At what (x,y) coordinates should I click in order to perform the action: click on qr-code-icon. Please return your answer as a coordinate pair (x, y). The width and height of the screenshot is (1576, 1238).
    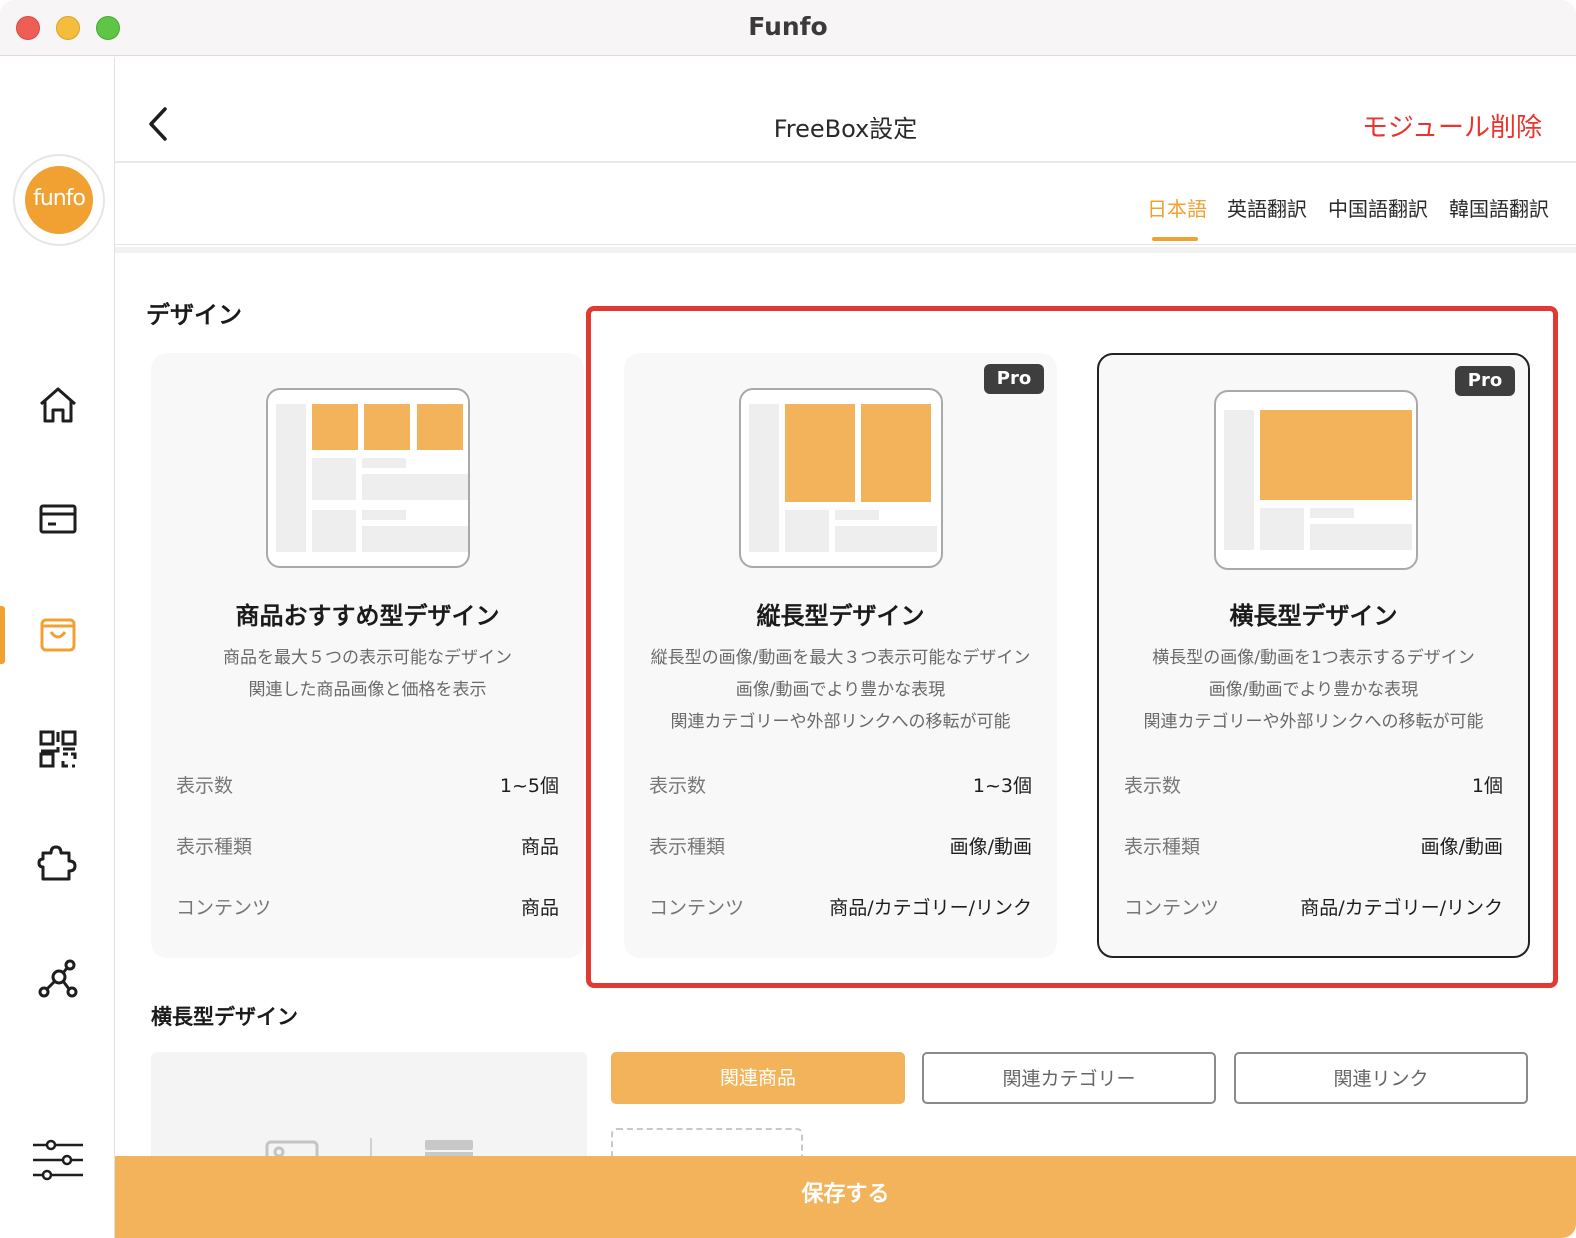
    Looking at the image, I should click on (58, 749).